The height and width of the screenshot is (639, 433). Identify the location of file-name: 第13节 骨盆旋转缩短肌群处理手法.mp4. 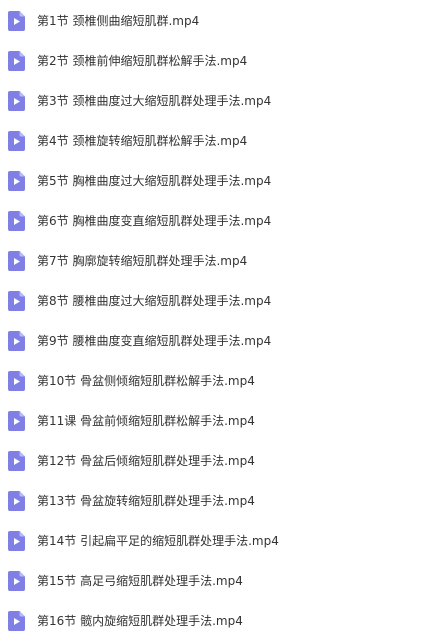
(146, 501).